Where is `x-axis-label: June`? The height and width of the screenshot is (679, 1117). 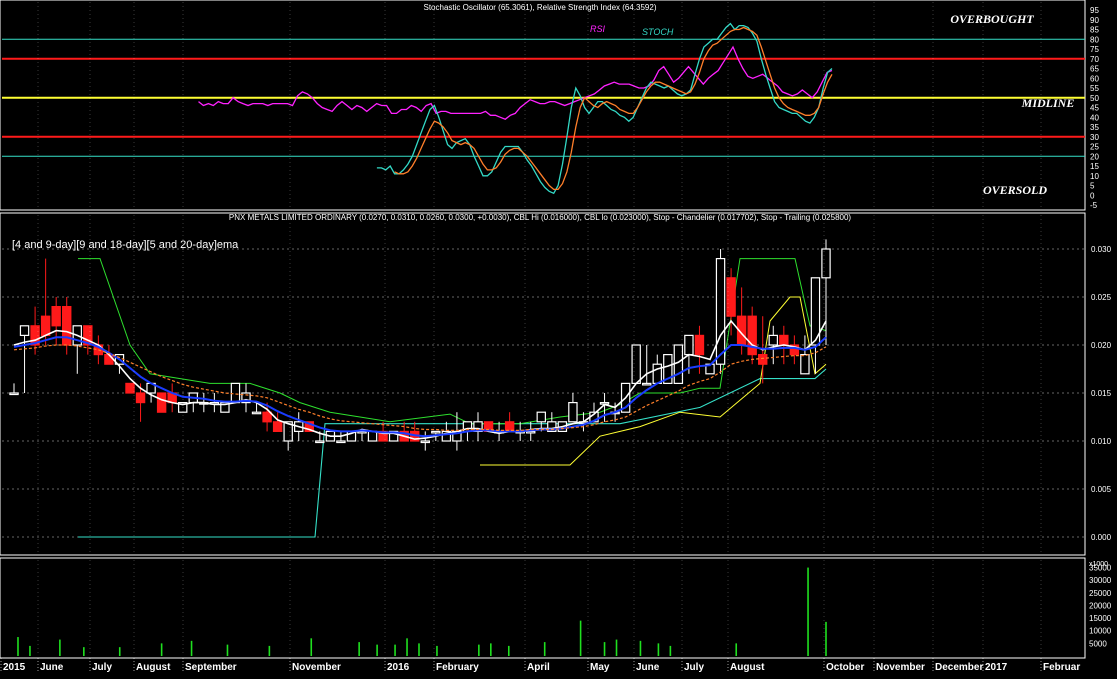
x-axis-label: June is located at coordinates (52, 667).